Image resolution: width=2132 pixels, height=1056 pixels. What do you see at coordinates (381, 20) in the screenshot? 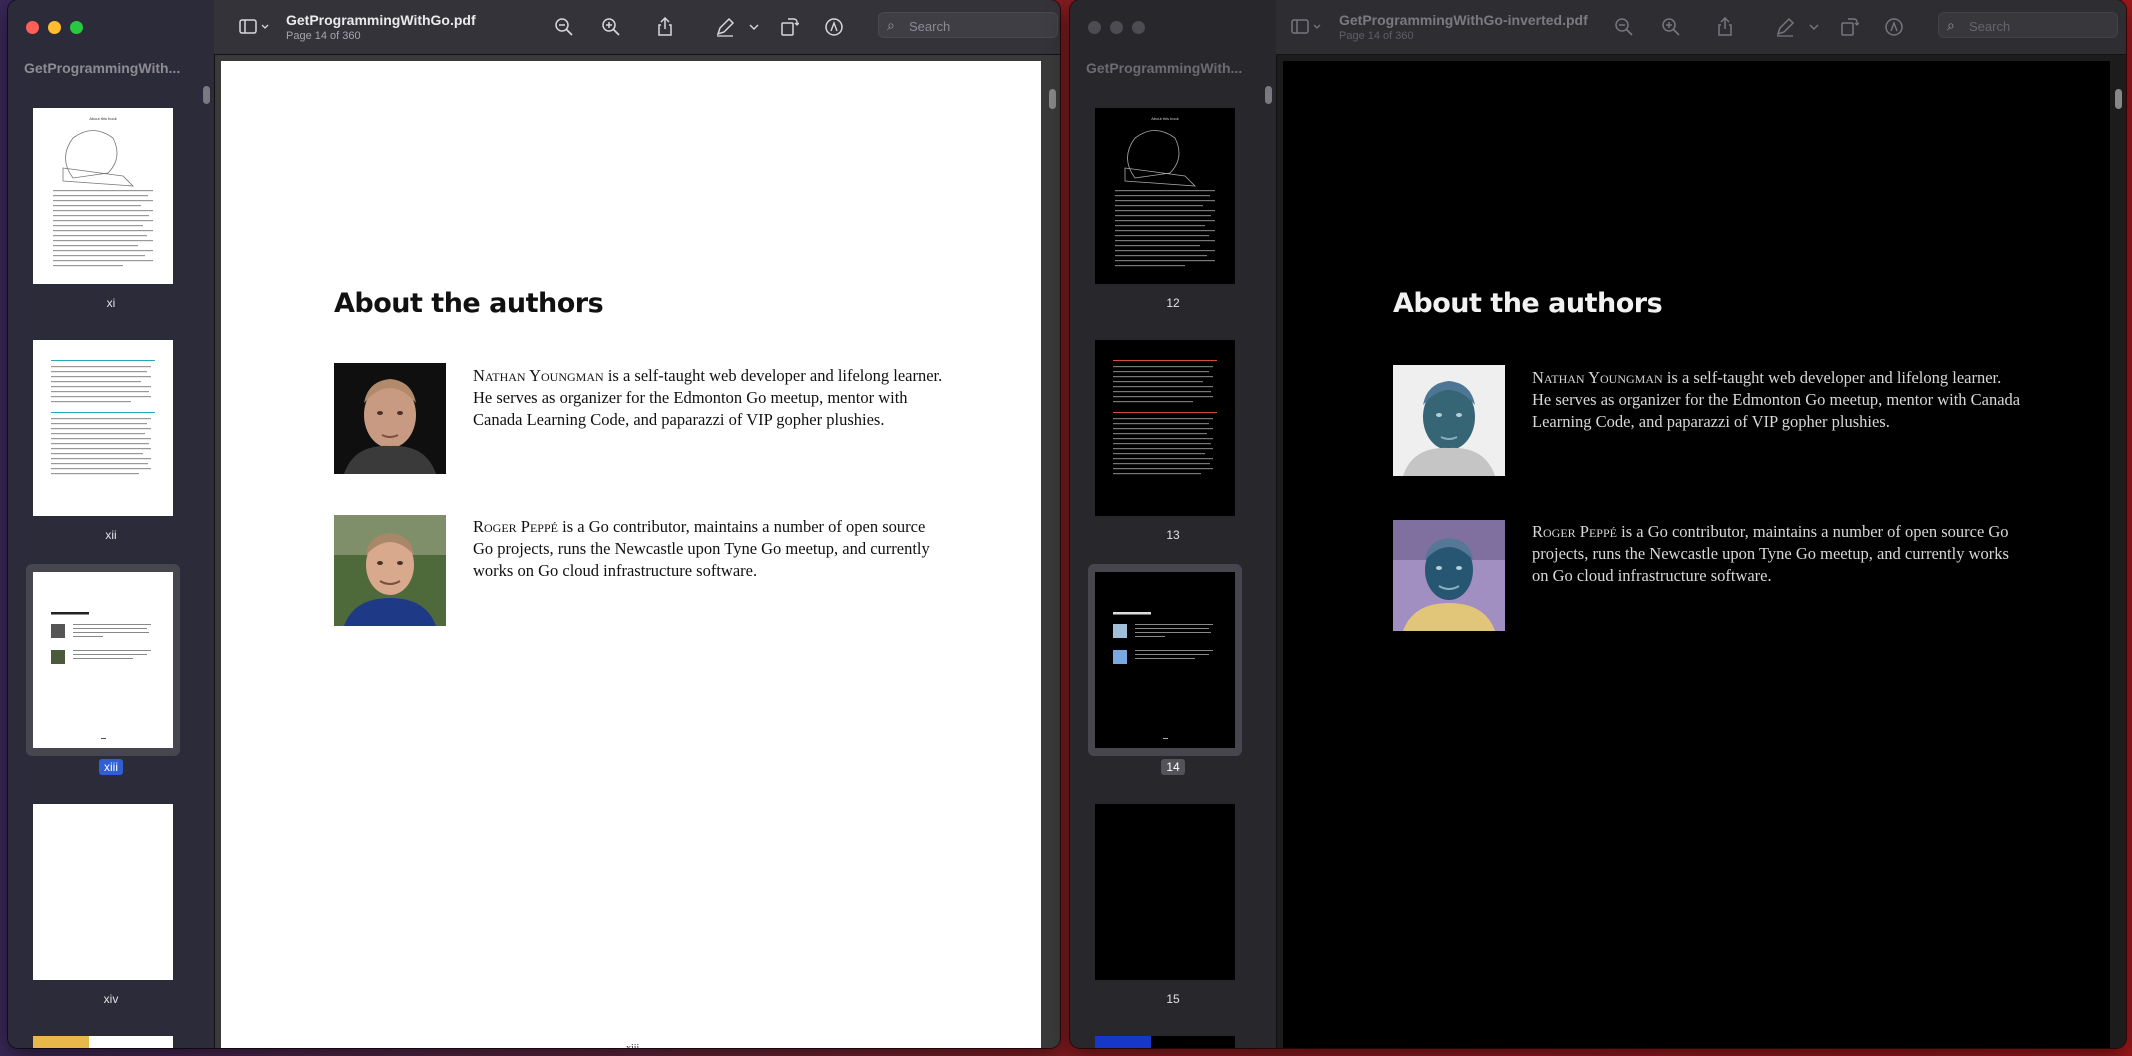
I see `document-title: GetProgrammingWithGo.pdf` at bounding box center [381, 20].